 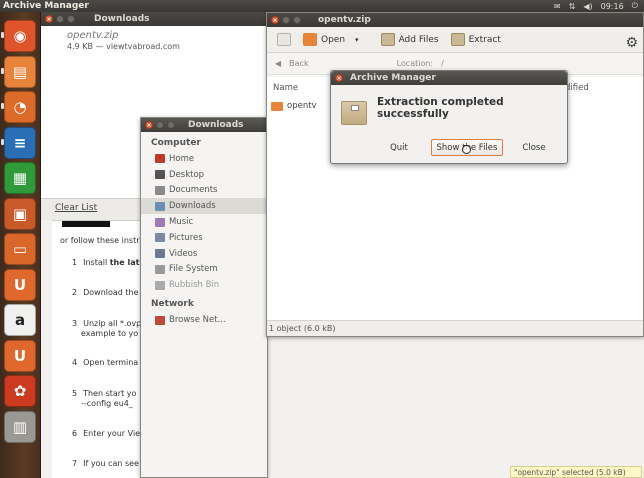 I want to click on web-step-item: 3 Unzip all *.ovp, so click(x=106, y=323).